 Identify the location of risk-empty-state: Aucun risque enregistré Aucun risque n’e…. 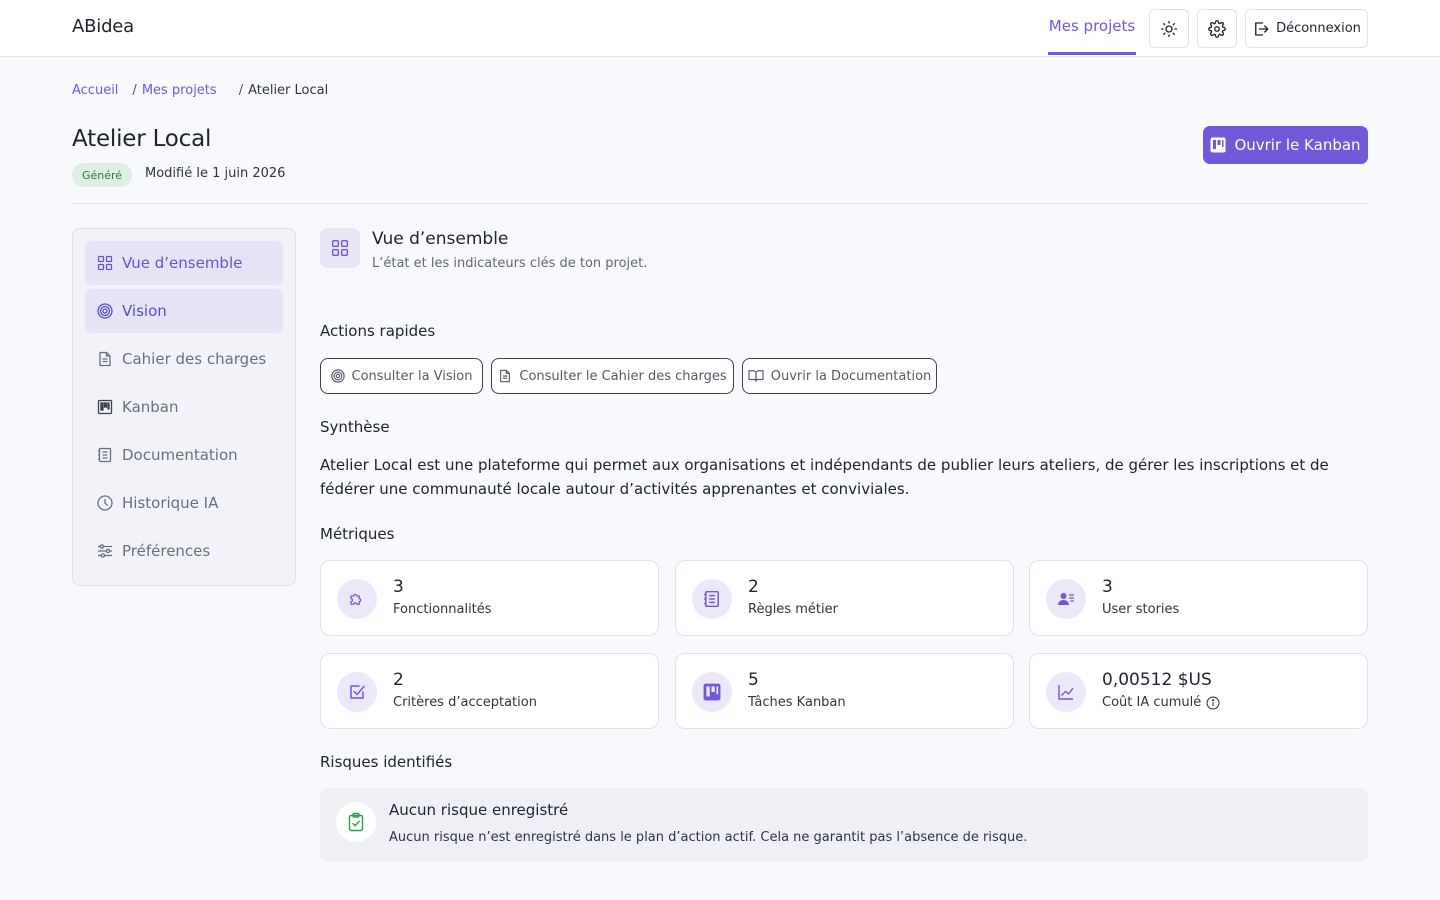
(844, 825).